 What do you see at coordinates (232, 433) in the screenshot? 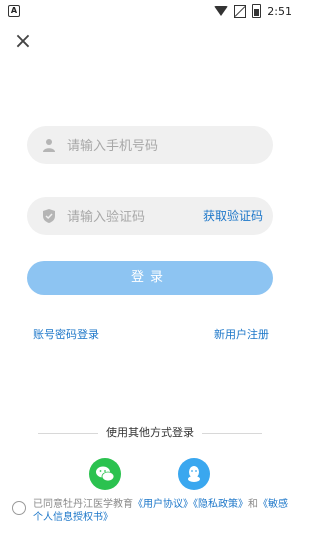
I see `divider-line-right` at bounding box center [232, 433].